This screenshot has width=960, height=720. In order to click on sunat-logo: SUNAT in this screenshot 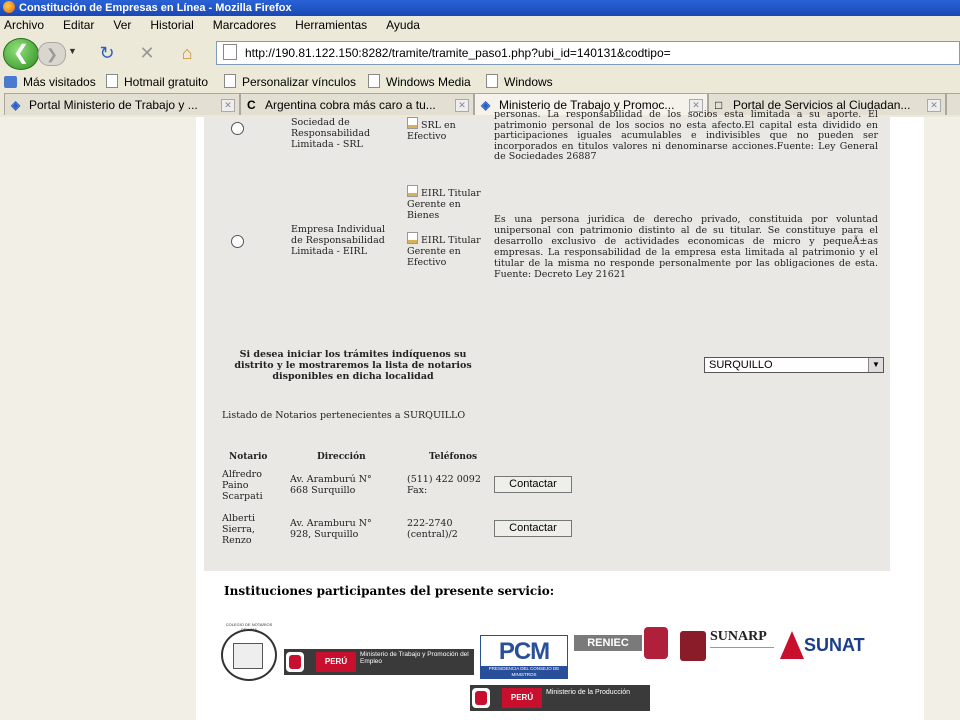, I will do `click(826, 646)`.